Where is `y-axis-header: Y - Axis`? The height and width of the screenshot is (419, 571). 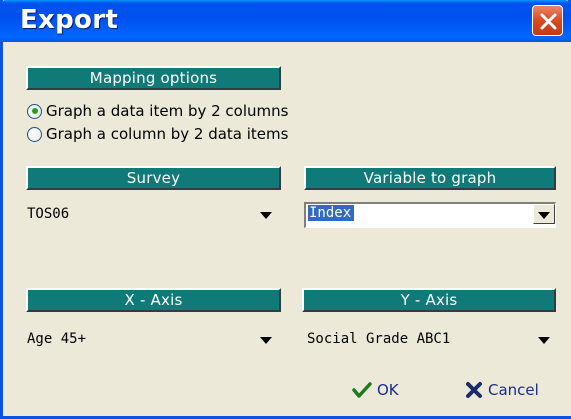 y-axis-header: Y - Axis is located at coordinates (429, 300).